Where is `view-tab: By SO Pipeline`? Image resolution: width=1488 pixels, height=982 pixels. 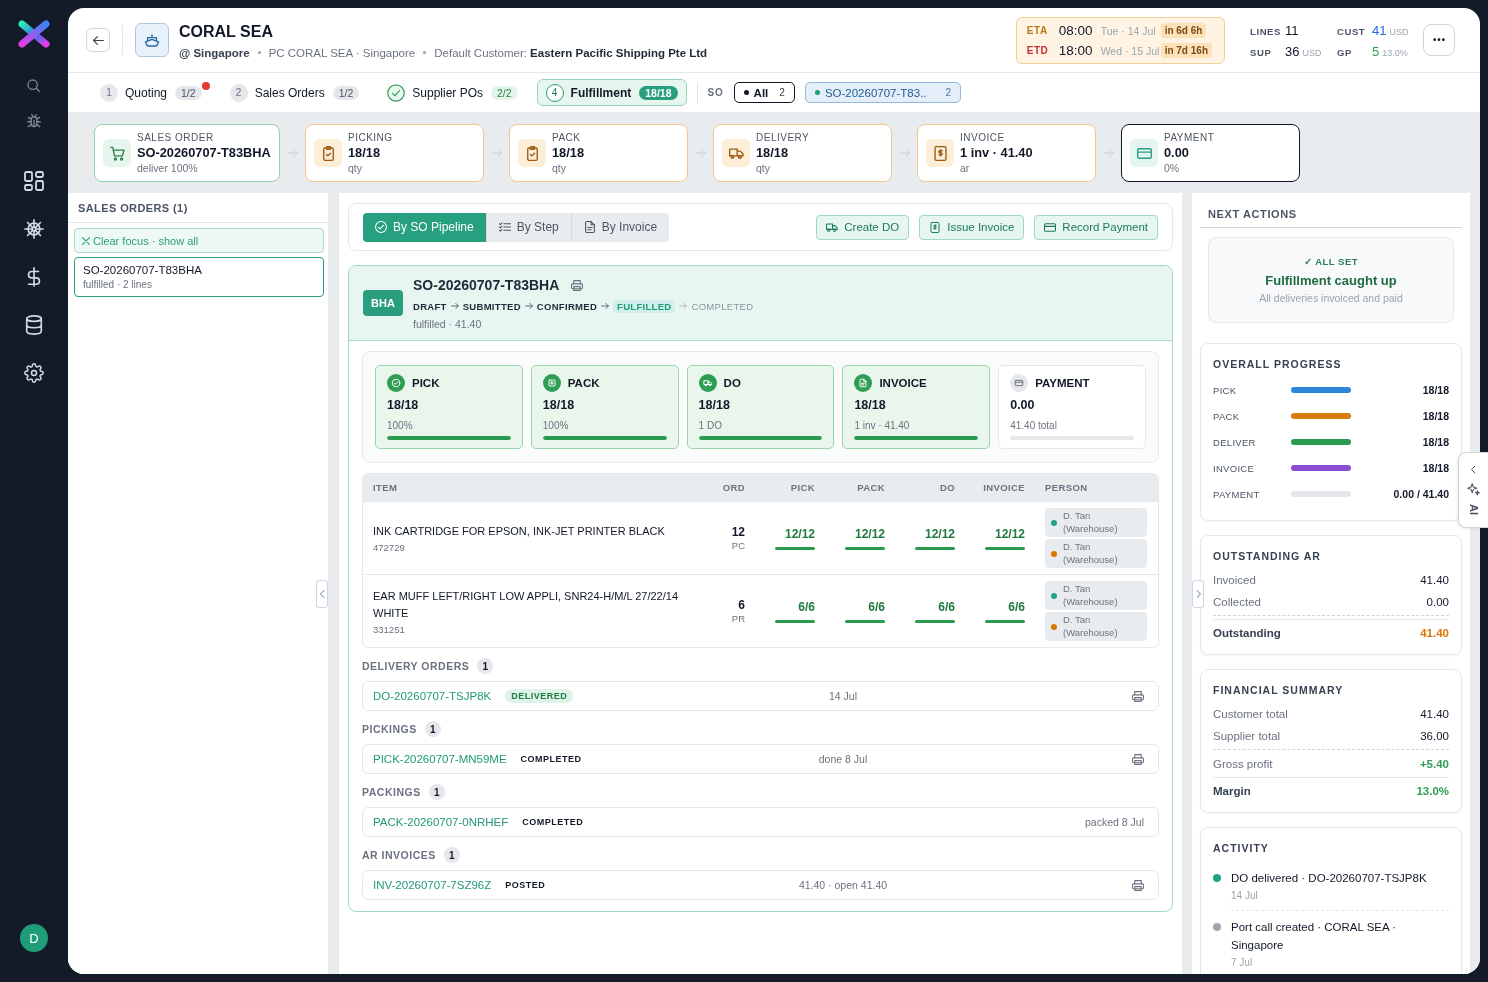
view-tab: By SO Pipeline is located at coordinates (424, 227).